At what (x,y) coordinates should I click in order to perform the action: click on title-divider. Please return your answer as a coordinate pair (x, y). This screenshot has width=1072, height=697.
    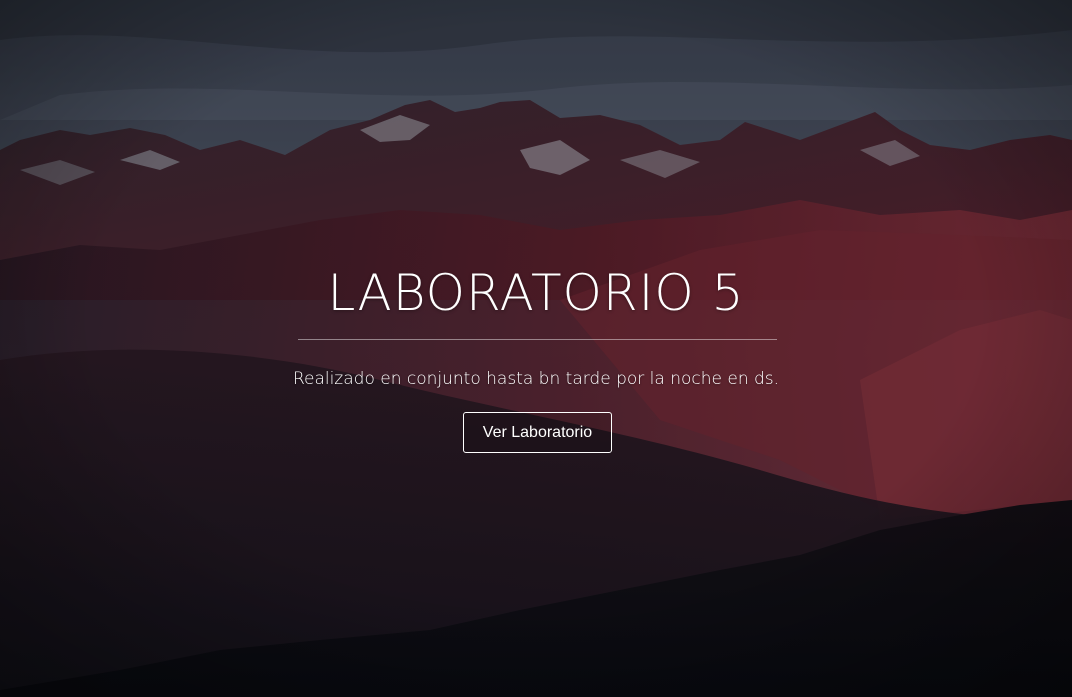
    Looking at the image, I should click on (537, 339).